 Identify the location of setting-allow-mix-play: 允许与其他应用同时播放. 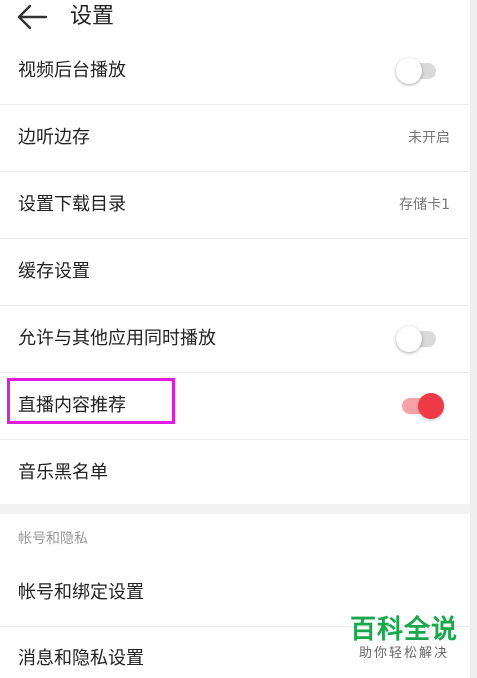
(235, 339).